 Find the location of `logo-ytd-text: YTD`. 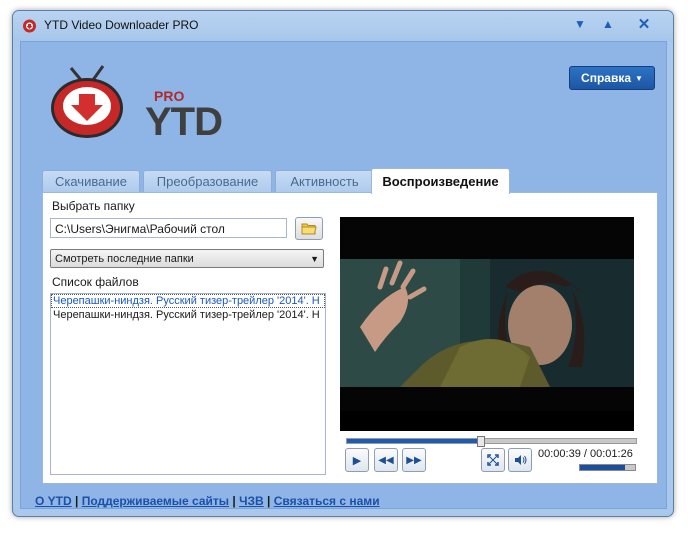

logo-ytd-text: YTD is located at coordinates (184, 122).